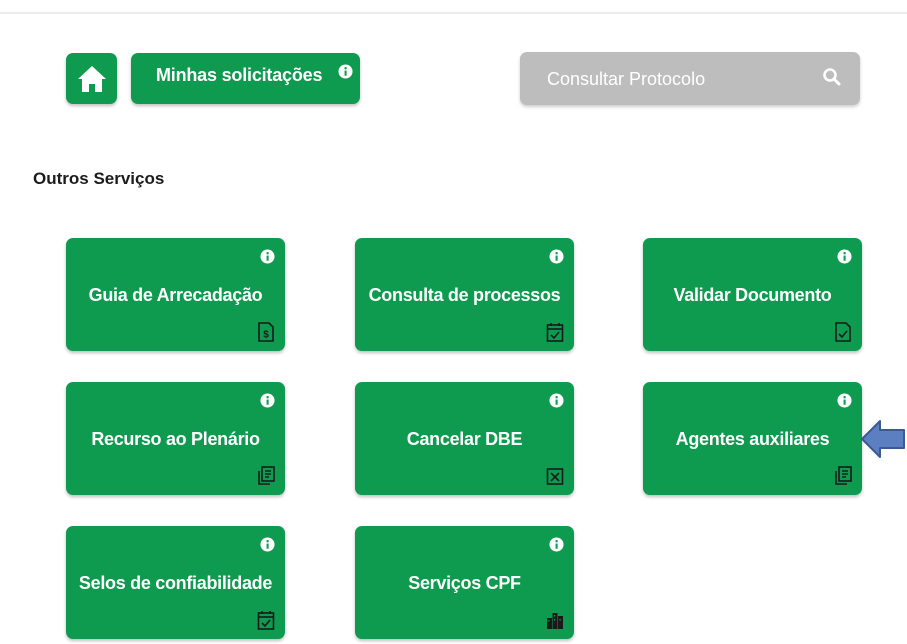 This screenshot has width=907, height=644. I want to click on card-cancelar-dbe: Cancelar DBE, so click(464, 438).